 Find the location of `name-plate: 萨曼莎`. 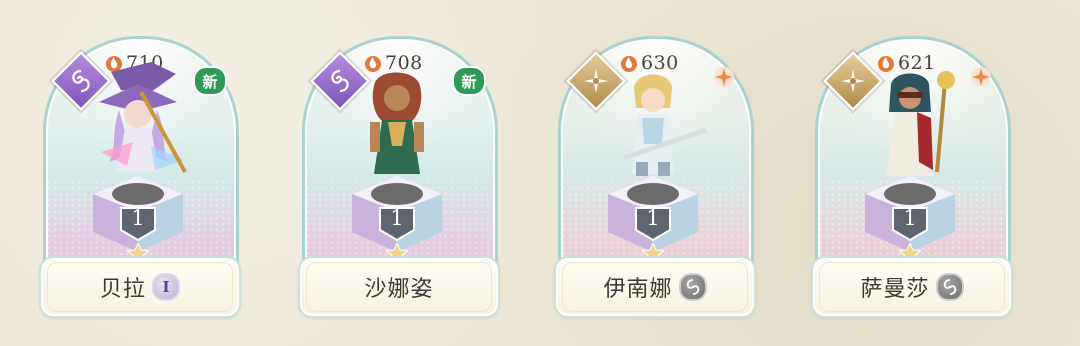

name-plate: 萨曼莎 is located at coordinates (912, 287).